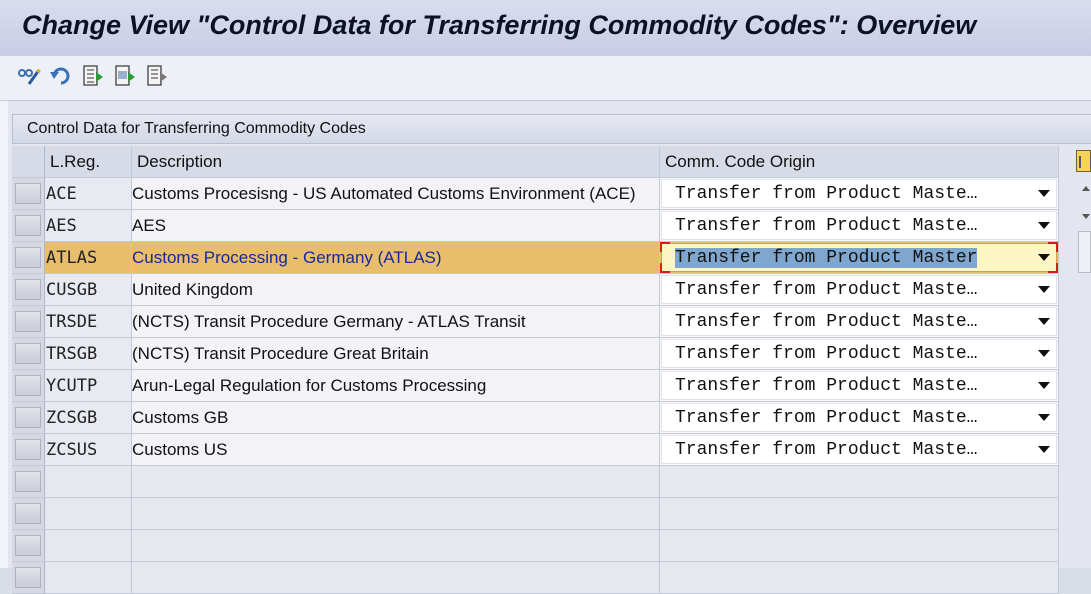  What do you see at coordinates (1086, 216) in the screenshot?
I see `scroll-down-icon` at bounding box center [1086, 216].